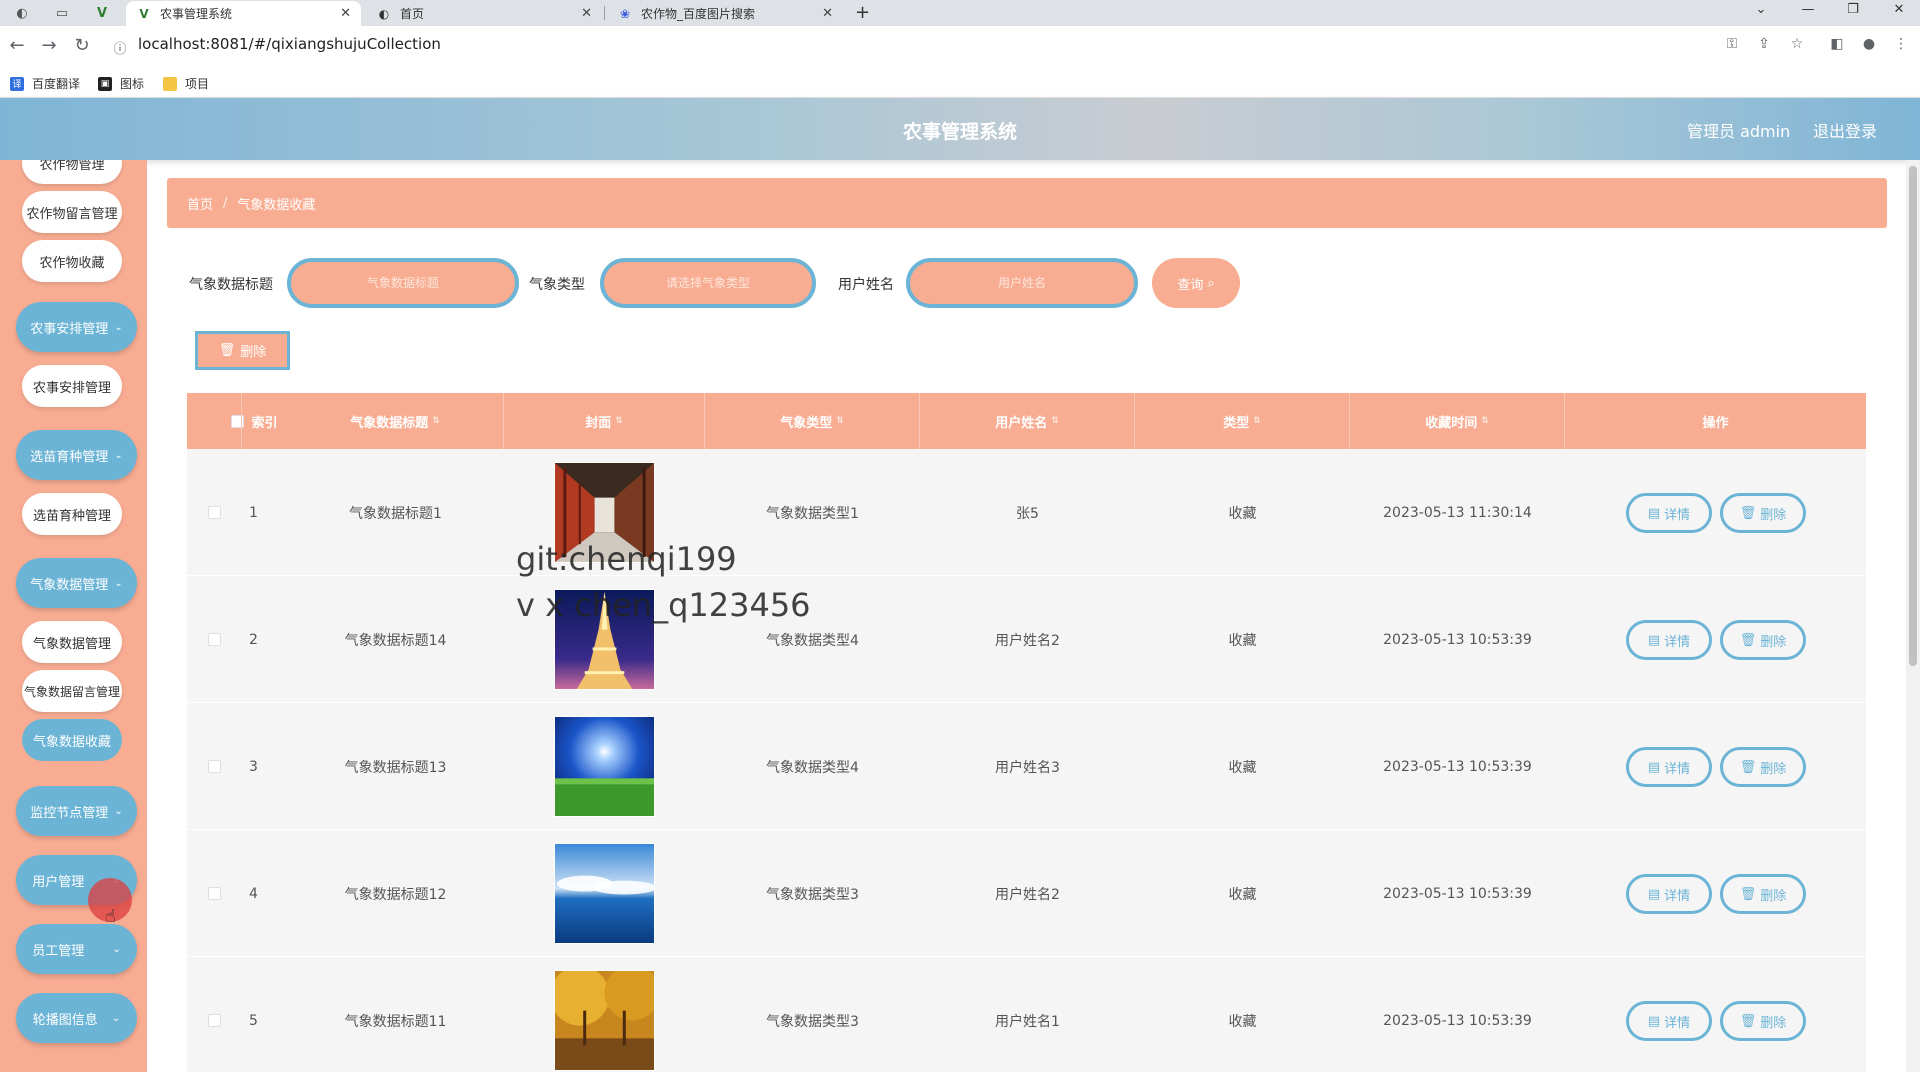 The width and height of the screenshot is (1920, 1072). I want to click on detail-label: 详情, so click(1677, 642).